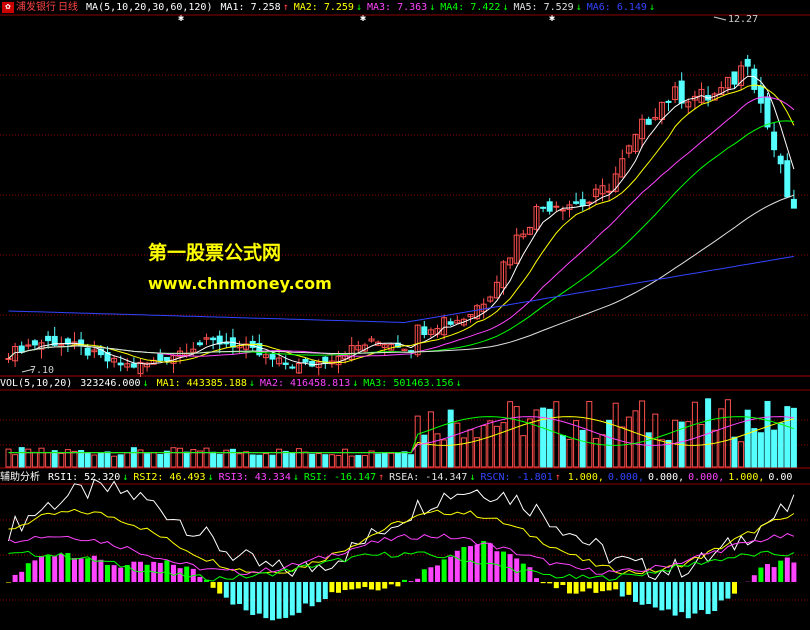 The image size is (810, 630). I want to click on ma-ma5: MA5: 7.529, so click(543, 7).